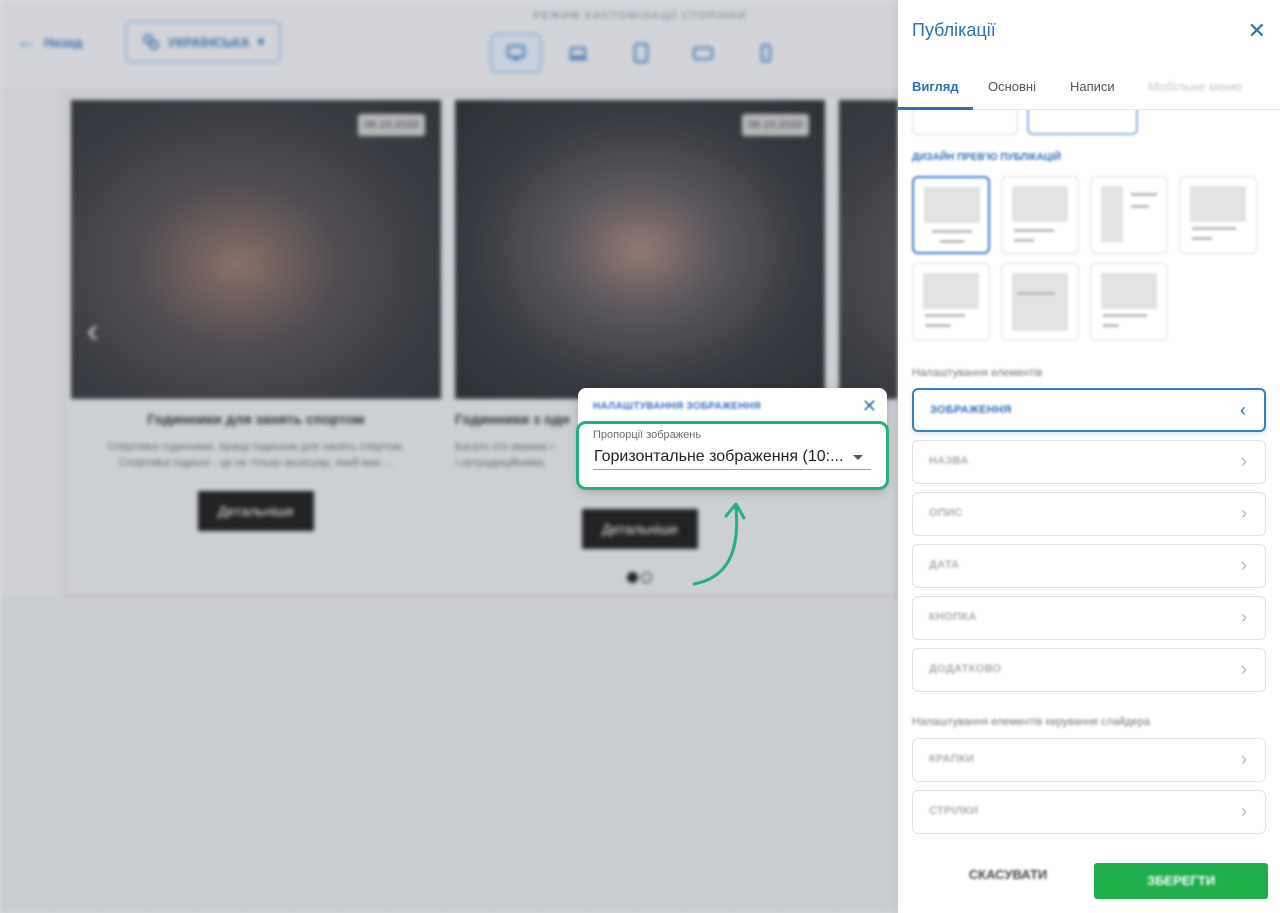 This screenshot has width=1280, height=913. I want to click on panel-tabs: Вигляд Основні Написи Мобільне меню, so click(1089, 87).